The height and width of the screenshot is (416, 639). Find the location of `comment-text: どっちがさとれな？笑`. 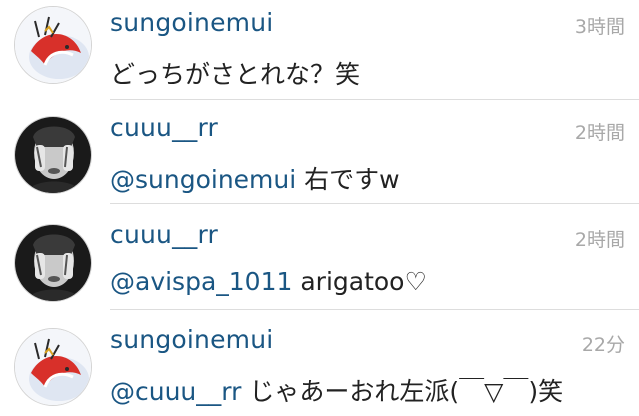

comment-text: どっちがさとれな？笑 is located at coordinates (235, 73).